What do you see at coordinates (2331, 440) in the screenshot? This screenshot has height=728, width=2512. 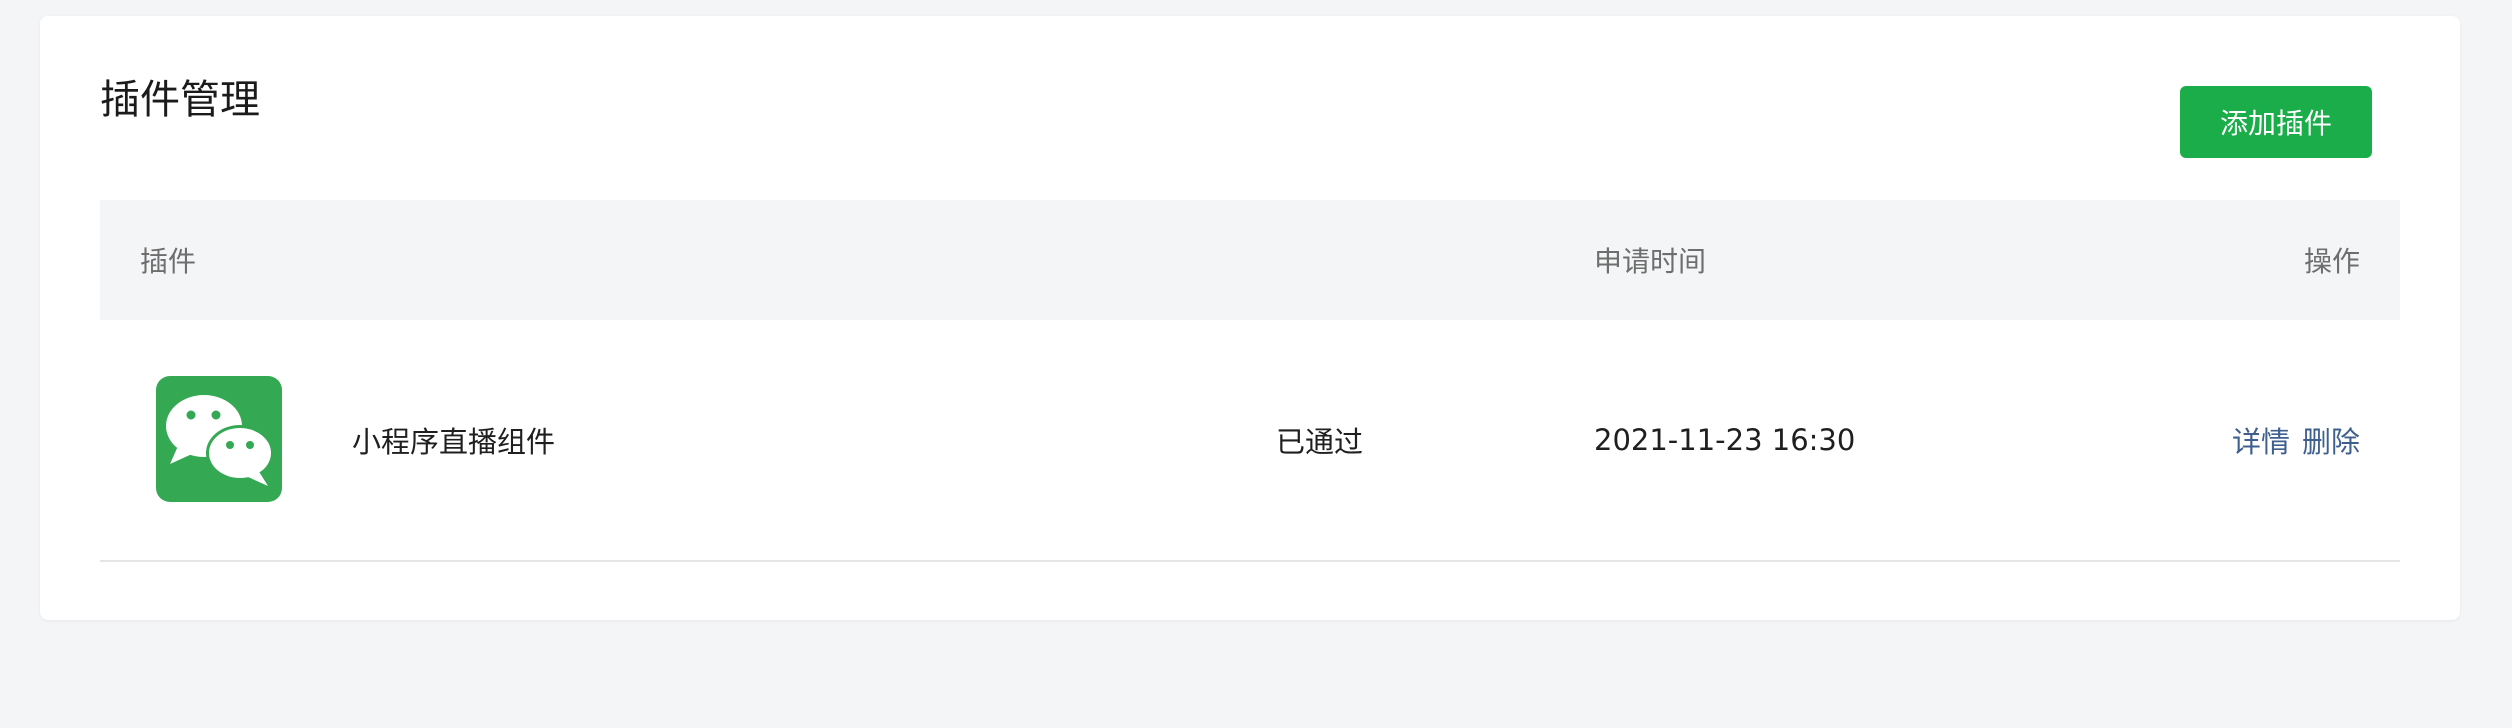 I see `delete-link: 删除` at bounding box center [2331, 440].